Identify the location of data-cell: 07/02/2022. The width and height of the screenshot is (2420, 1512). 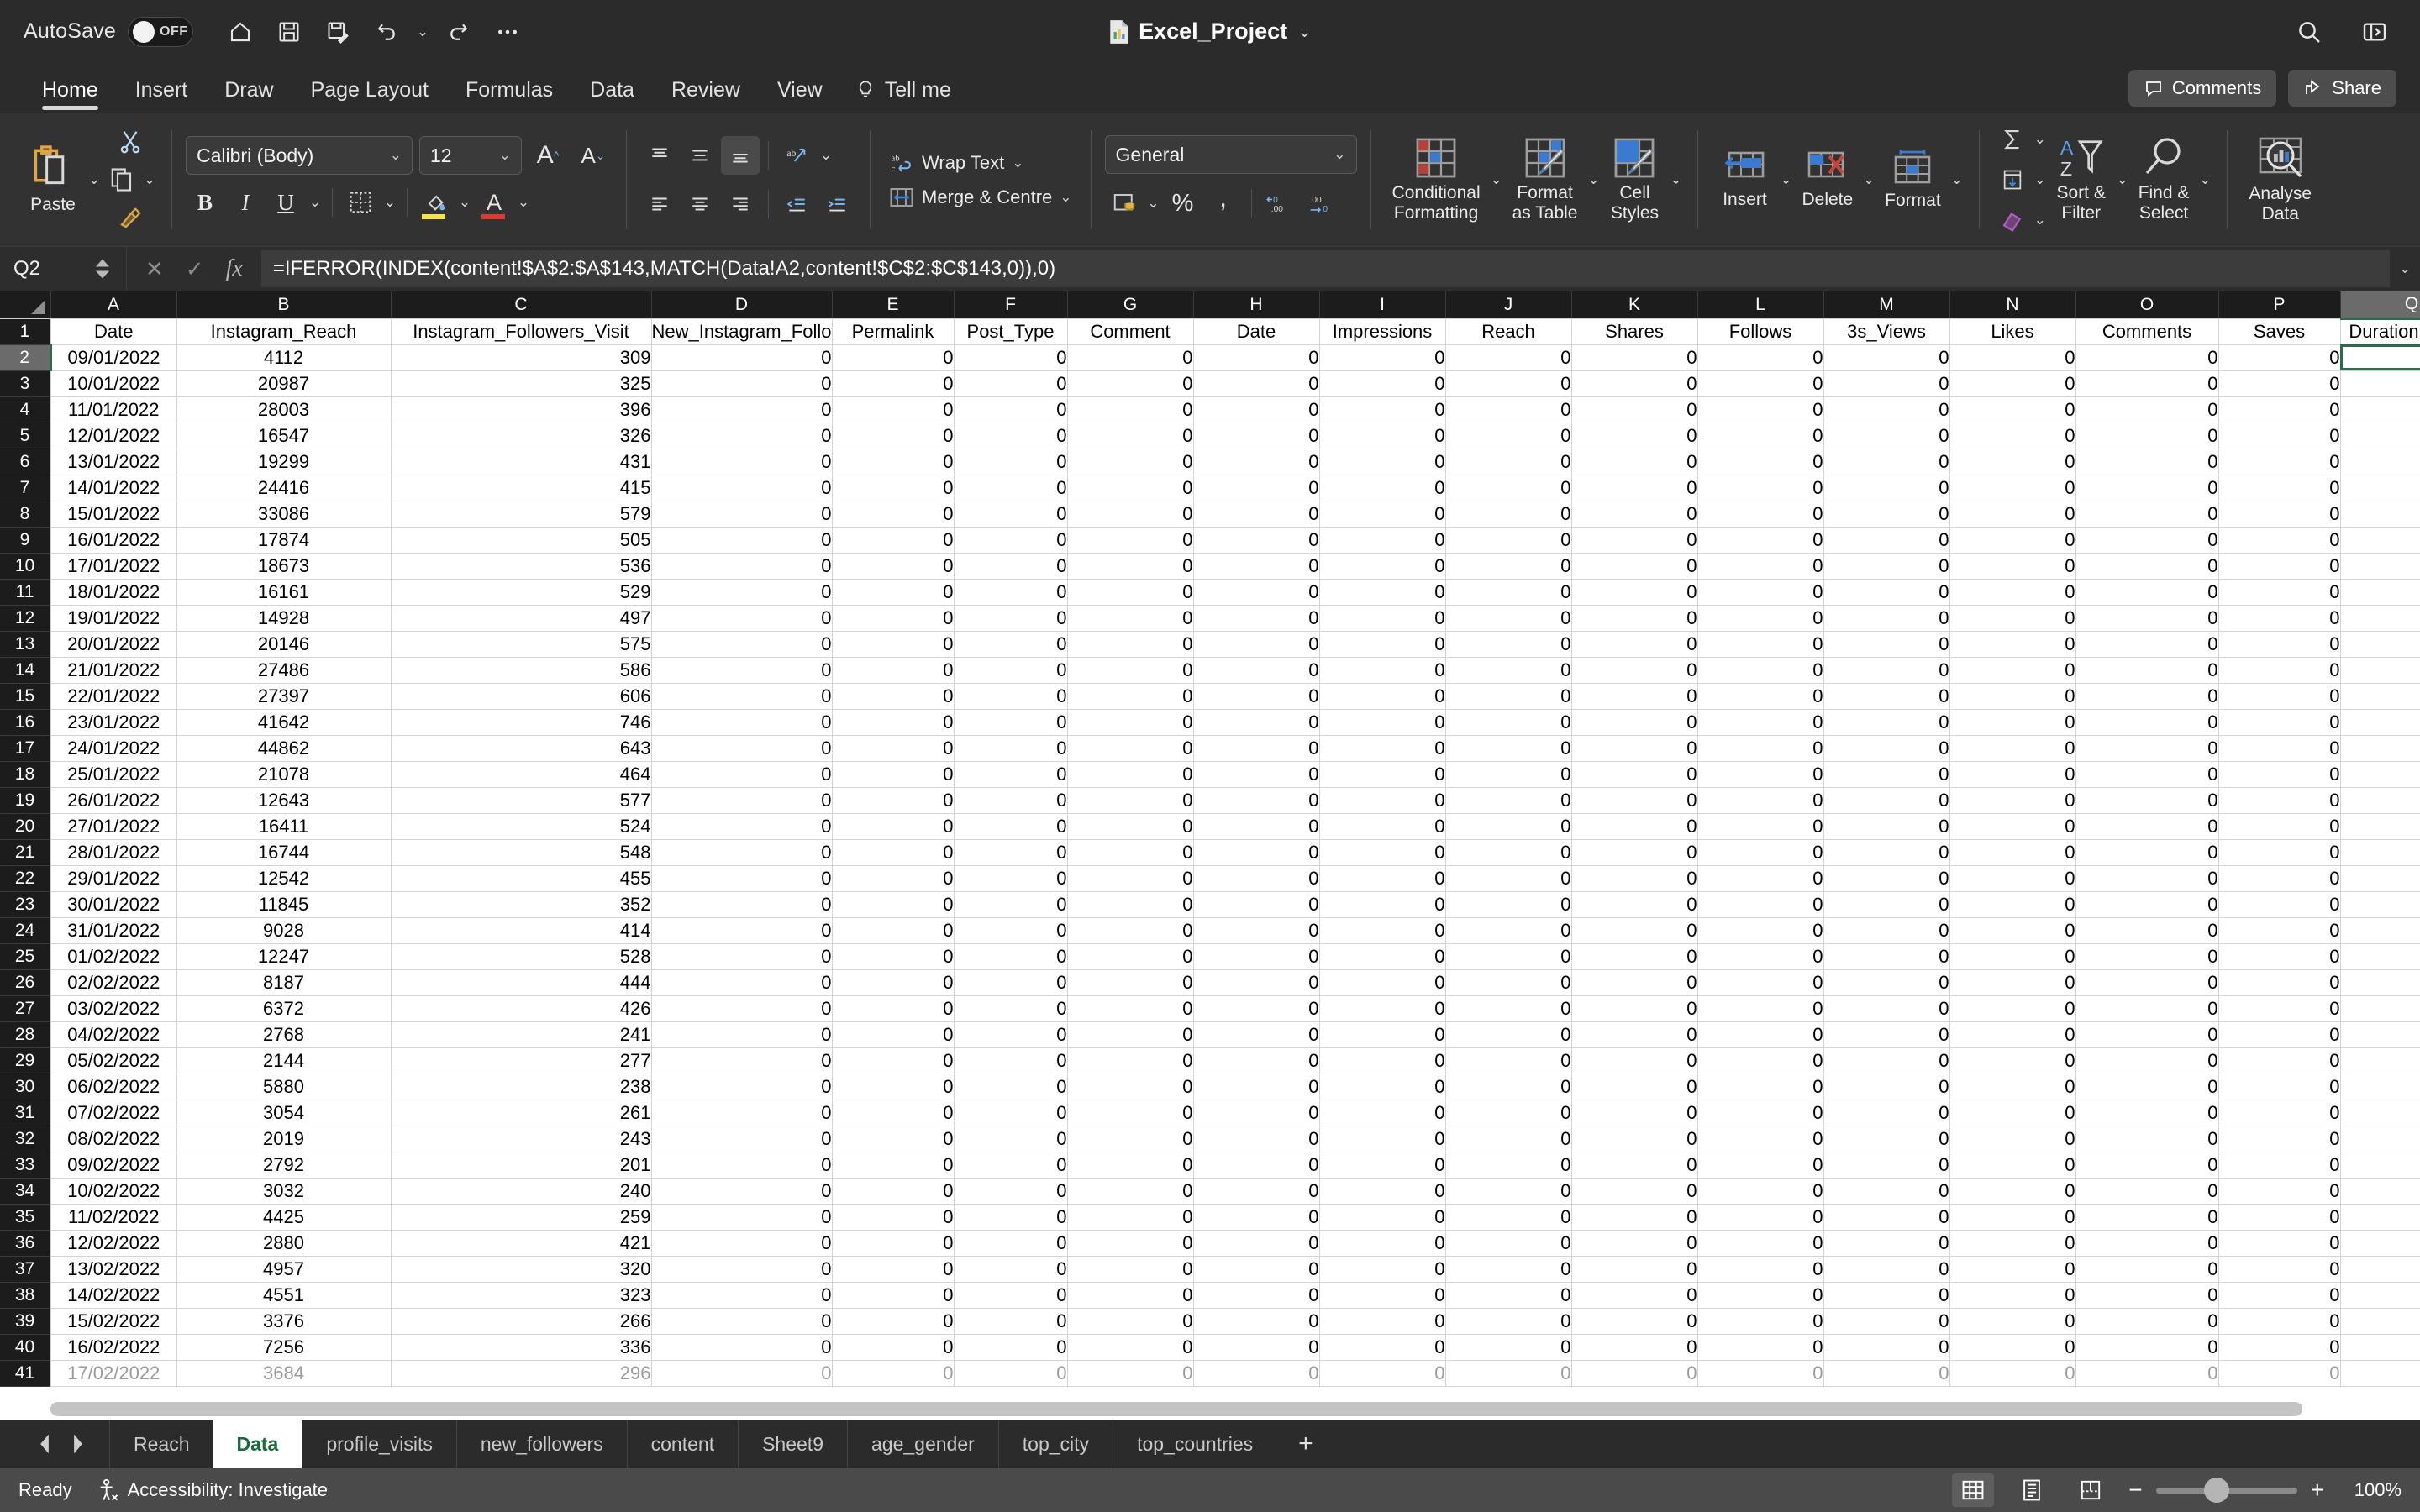
(113, 1113).